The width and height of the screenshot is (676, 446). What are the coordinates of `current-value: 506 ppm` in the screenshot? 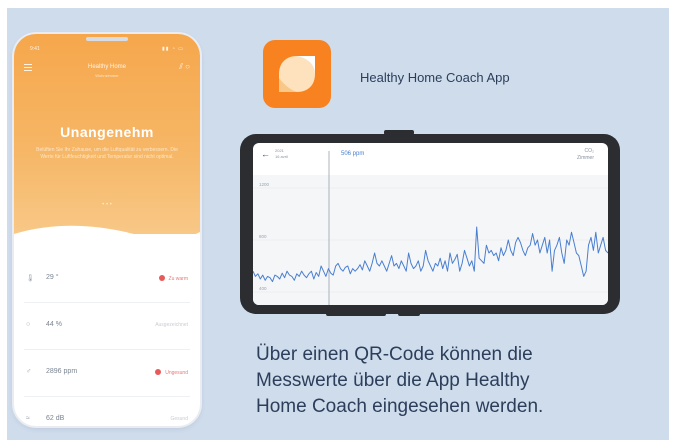 It's located at (353, 154).